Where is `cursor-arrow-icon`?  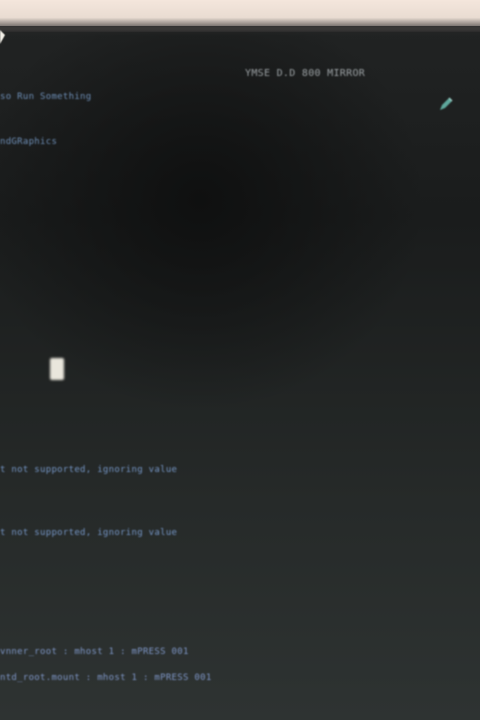
cursor-arrow-icon is located at coordinates (2, 37).